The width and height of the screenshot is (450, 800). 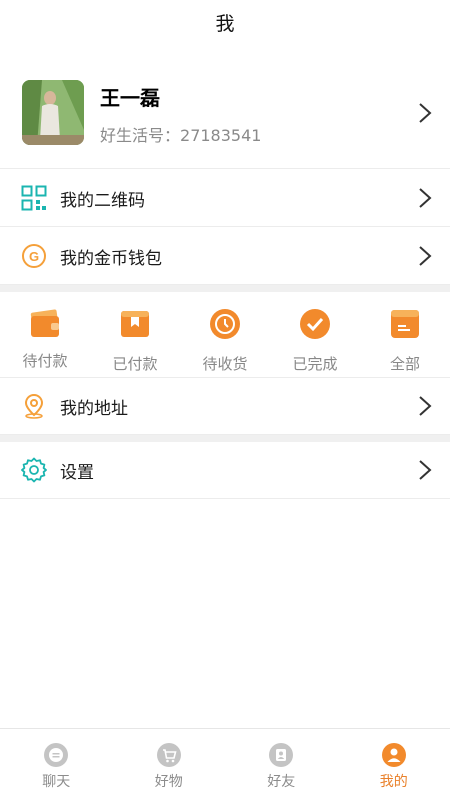 I want to click on order-paid: 已付款, so click(x=135, y=334).